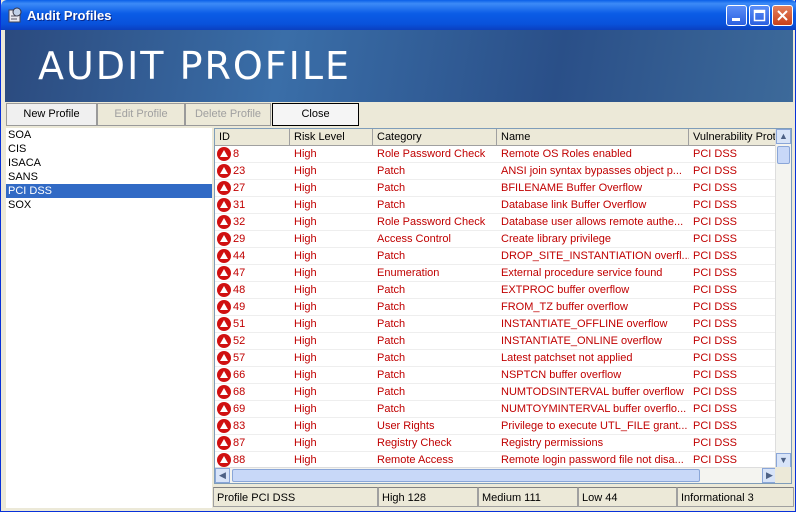 This screenshot has width=796, height=512. Describe the element at coordinates (783, 460) in the screenshot. I see `scroll-down-arrow: ▼` at that location.